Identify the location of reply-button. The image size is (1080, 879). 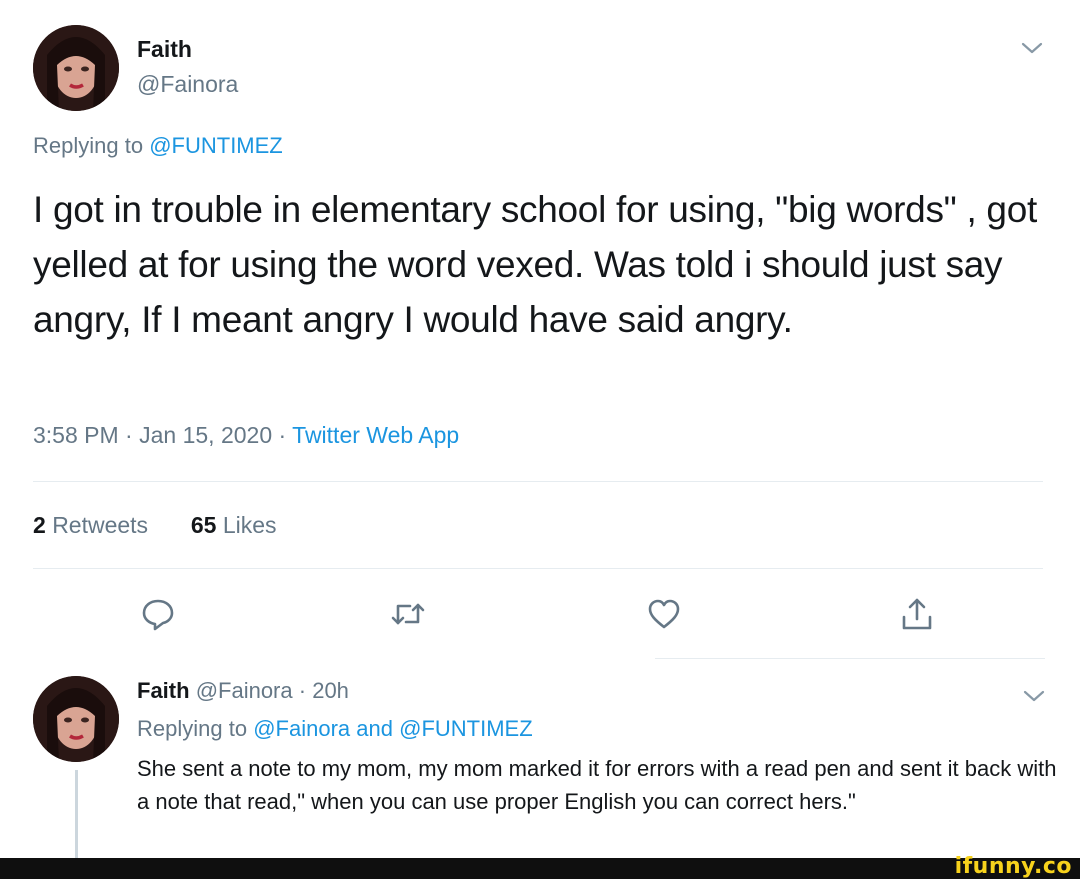
(158, 614).